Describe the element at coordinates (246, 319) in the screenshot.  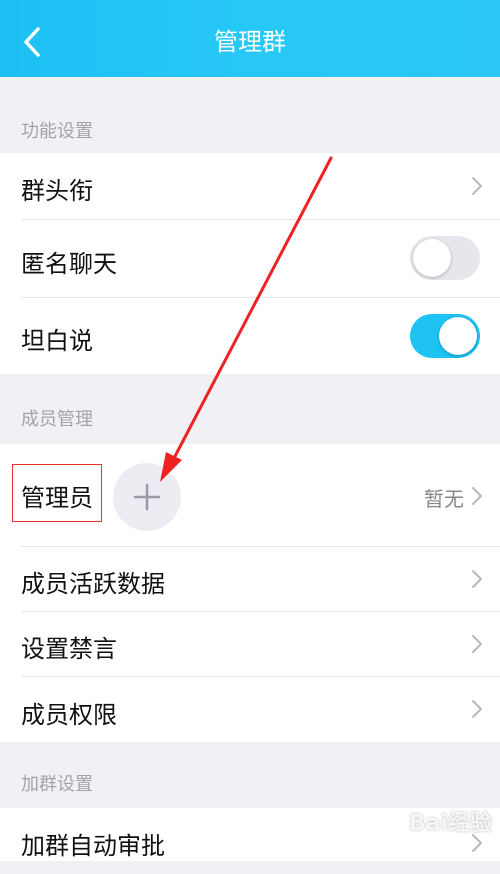
I see `annotation-arrow` at that location.